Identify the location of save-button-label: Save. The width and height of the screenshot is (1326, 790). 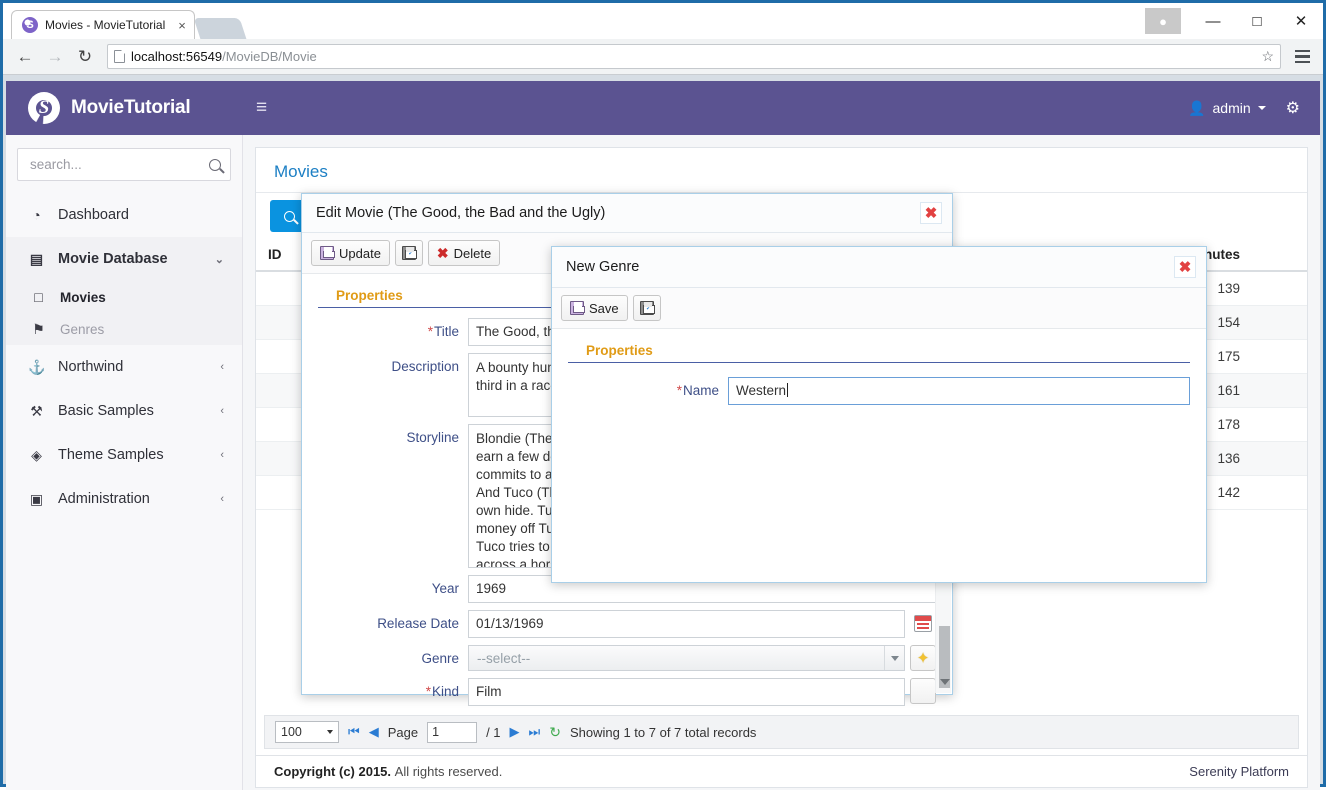
(604, 308).